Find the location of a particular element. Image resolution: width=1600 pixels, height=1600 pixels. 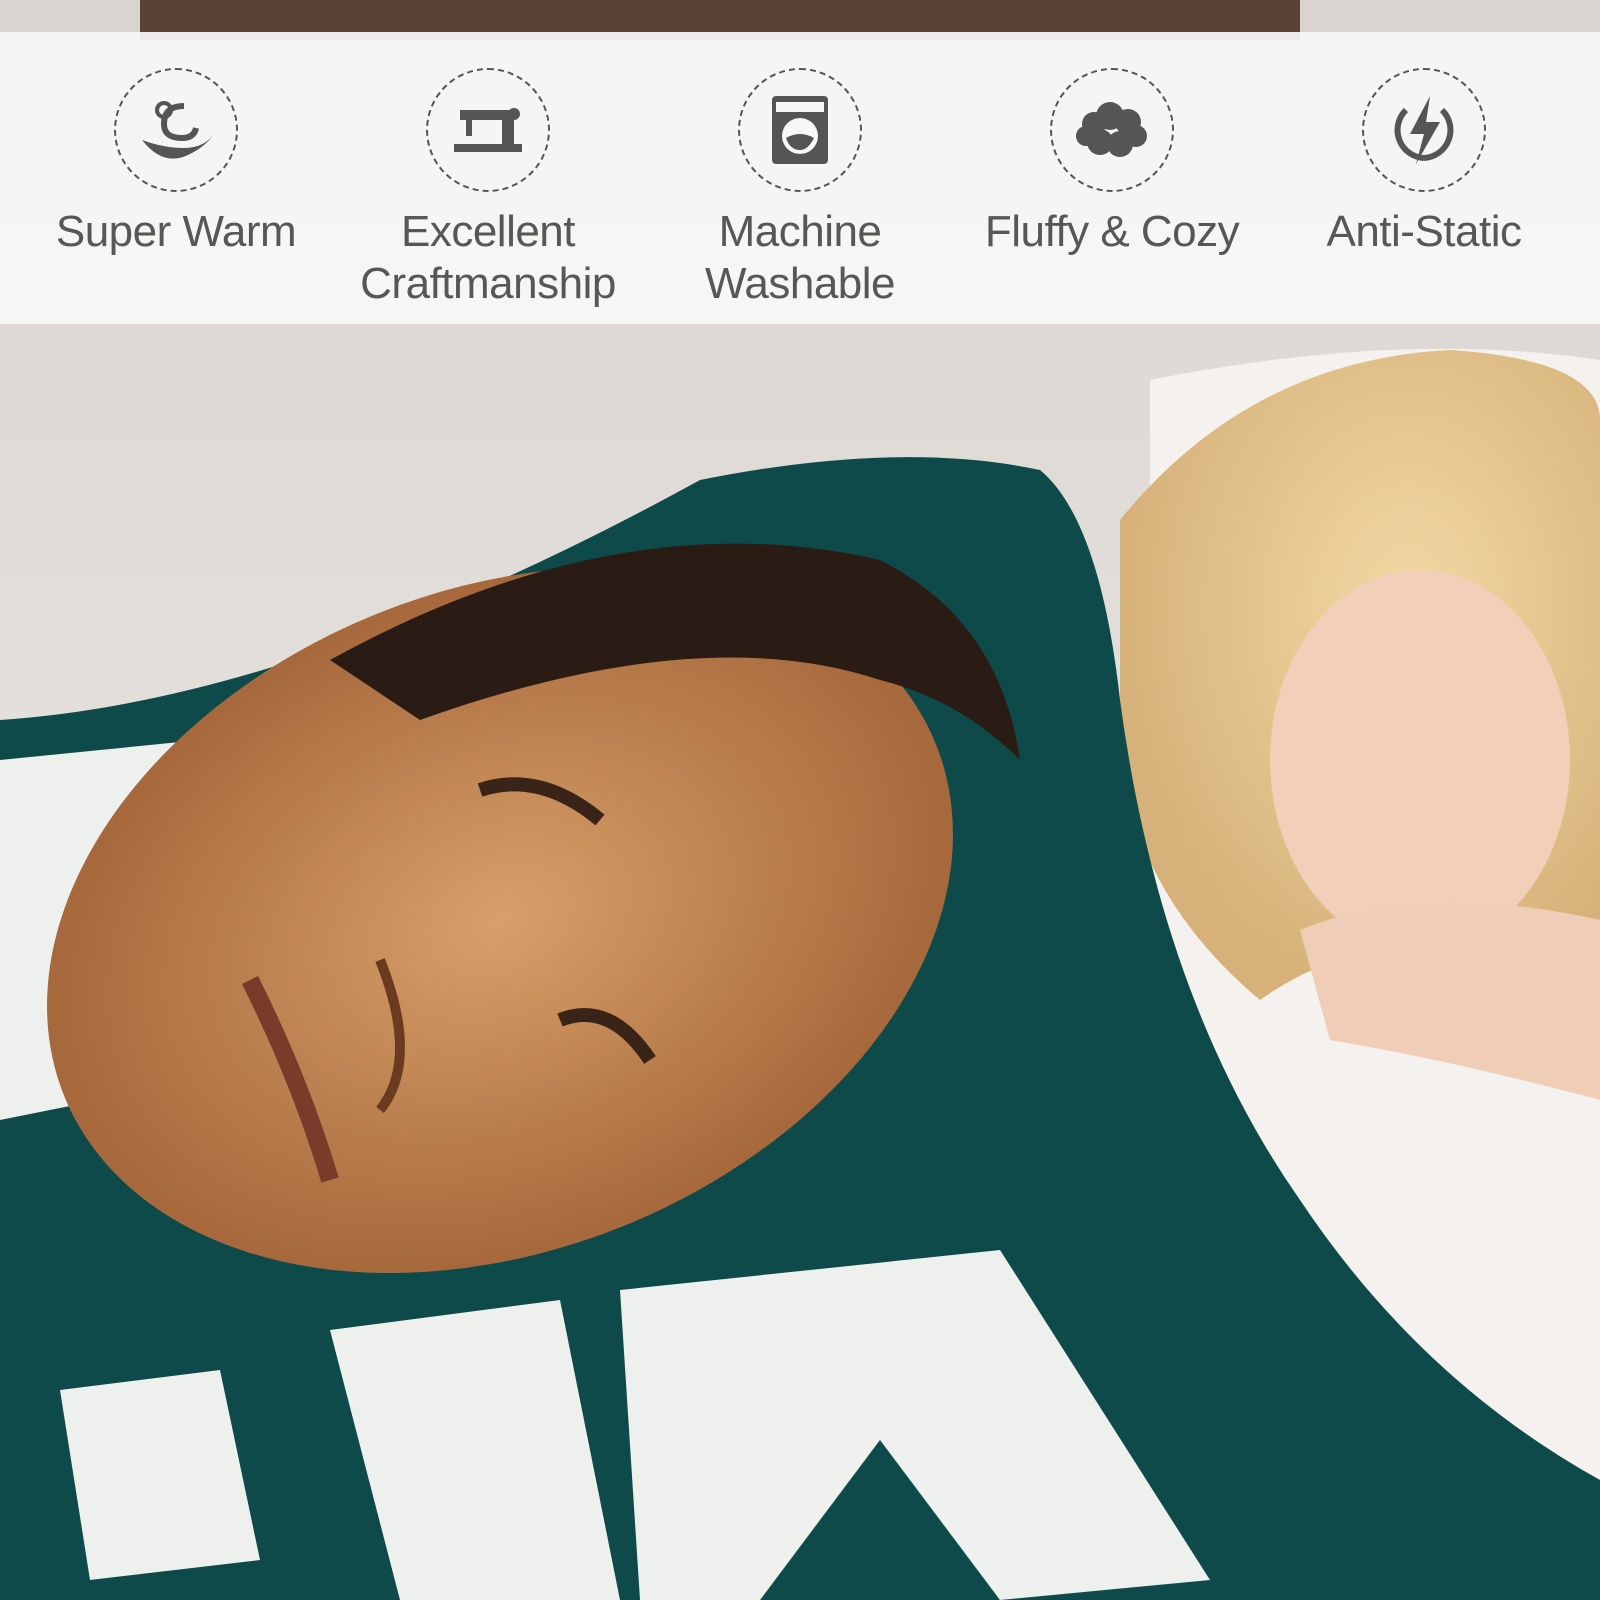

feature-machine-washable: Machine Washable is located at coordinates (800, 171).